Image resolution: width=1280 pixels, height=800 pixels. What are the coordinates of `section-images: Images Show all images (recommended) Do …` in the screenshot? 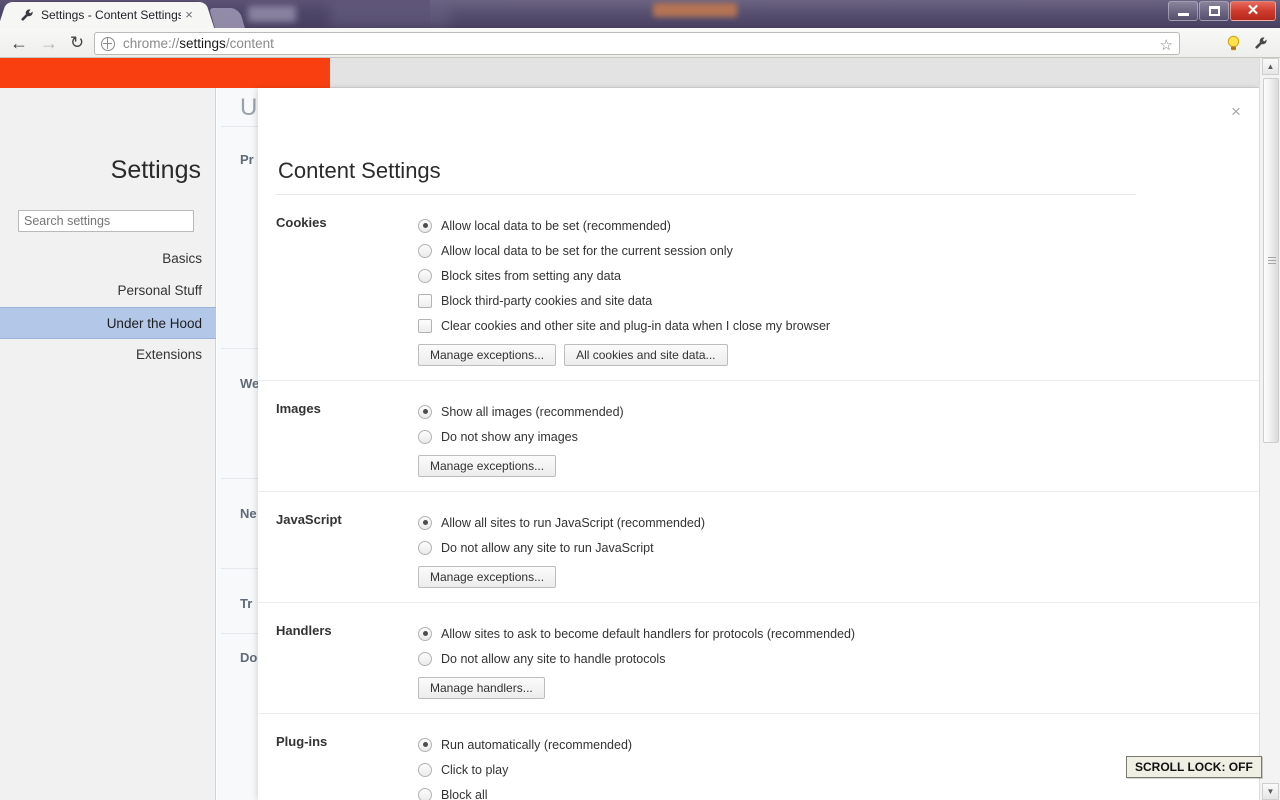 It's located at (759, 435).